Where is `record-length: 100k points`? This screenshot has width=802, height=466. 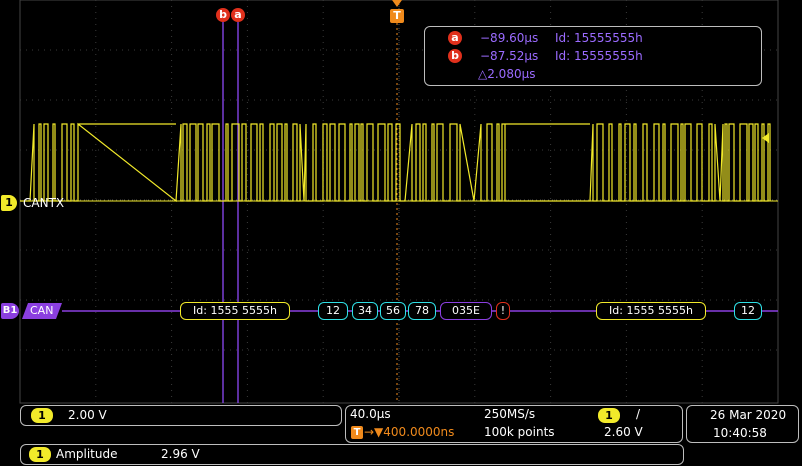
record-length: 100k points is located at coordinates (519, 432).